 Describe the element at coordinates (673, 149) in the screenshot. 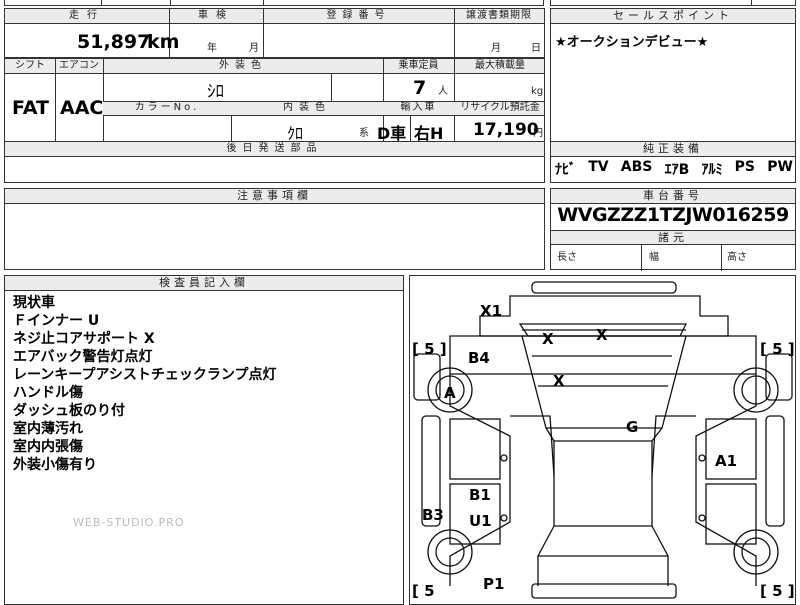

I see `equipment-label: 純正装備` at that location.